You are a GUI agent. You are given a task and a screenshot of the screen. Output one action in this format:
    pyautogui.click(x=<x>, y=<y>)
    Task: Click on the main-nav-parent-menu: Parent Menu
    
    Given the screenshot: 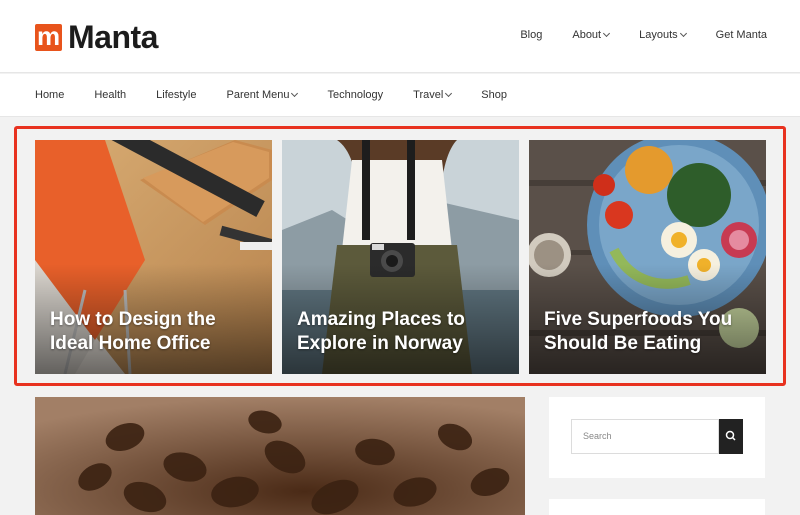 What is the action you would take?
    pyautogui.click(x=262, y=95)
    